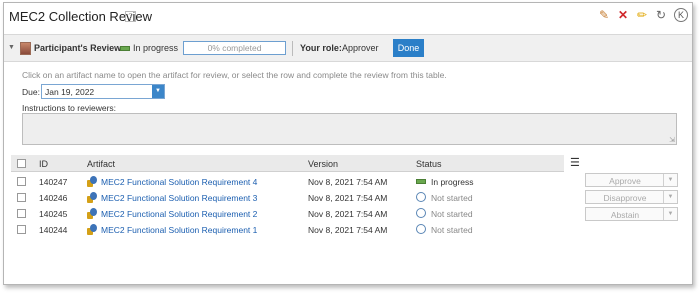  I want to click on refresh-icon: ↻, so click(661, 15).